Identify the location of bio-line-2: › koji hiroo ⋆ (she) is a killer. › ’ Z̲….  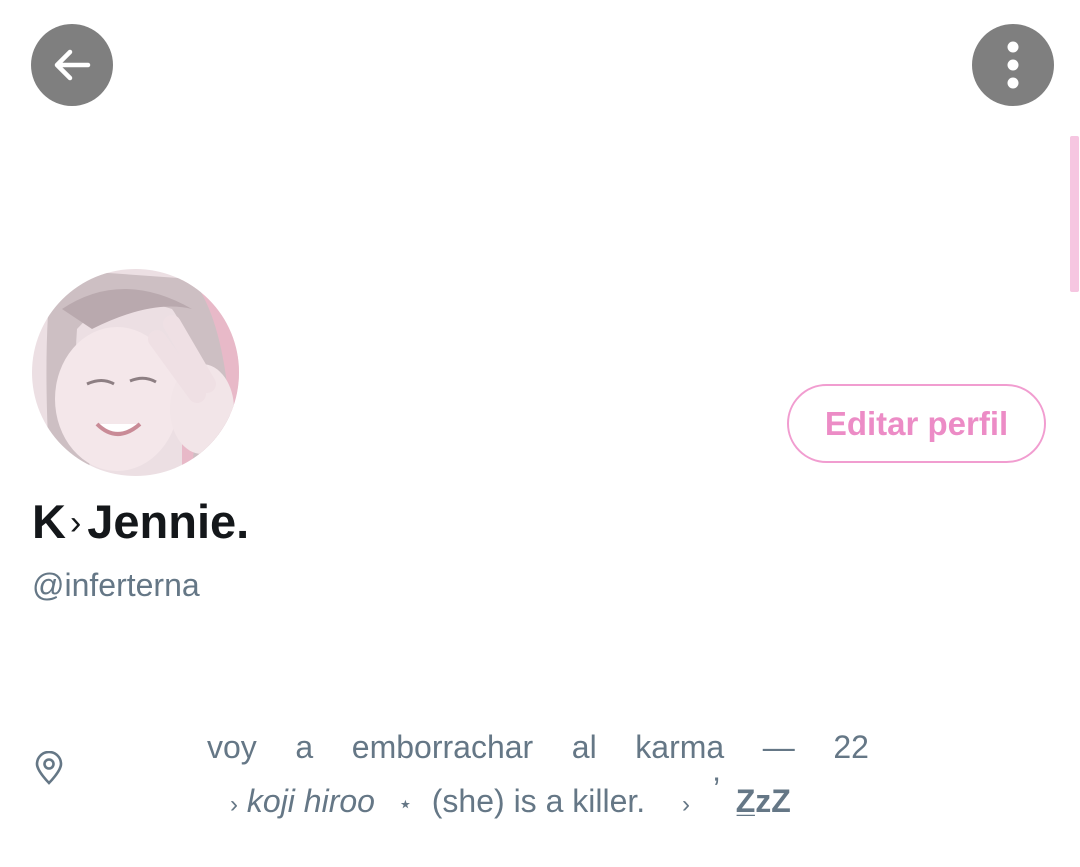
(510, 798).